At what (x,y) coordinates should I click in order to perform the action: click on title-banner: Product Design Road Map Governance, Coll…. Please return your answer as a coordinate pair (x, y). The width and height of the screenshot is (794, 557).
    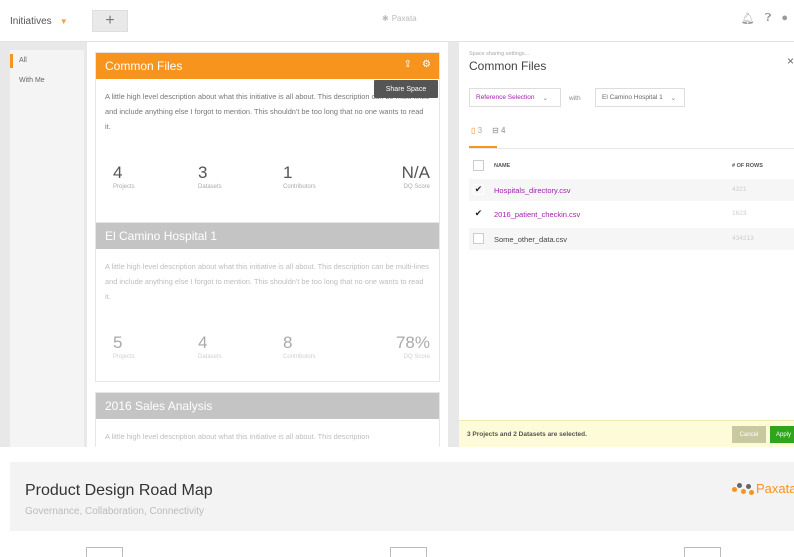
    Looking at the image, I should click on (402, 496).